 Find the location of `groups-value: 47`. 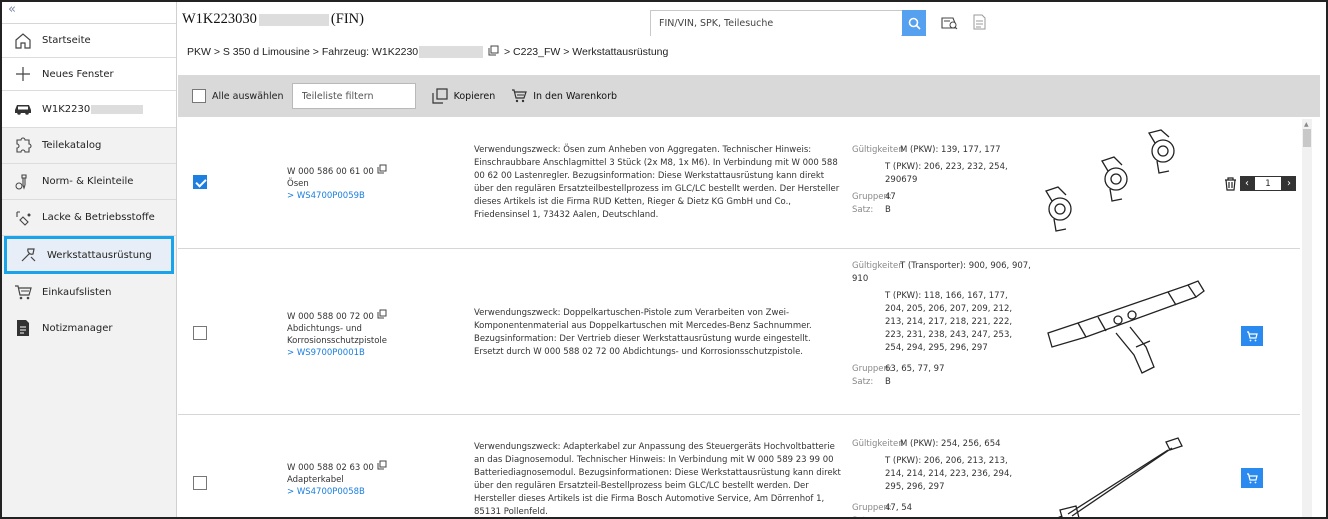

groups-value: 47 is located at coordinates (890, 197).